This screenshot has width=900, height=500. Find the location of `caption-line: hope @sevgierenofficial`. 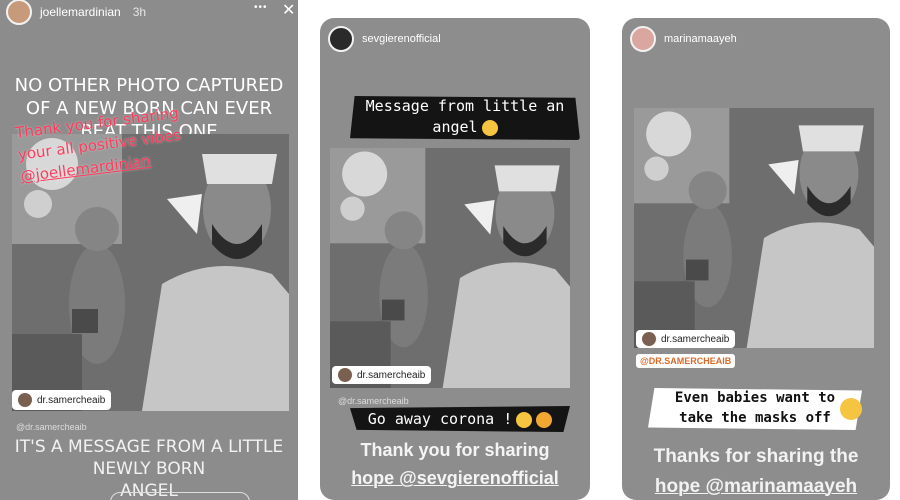

caption-line: hope @sevgierenofficial is located at coordinates (455, 478).